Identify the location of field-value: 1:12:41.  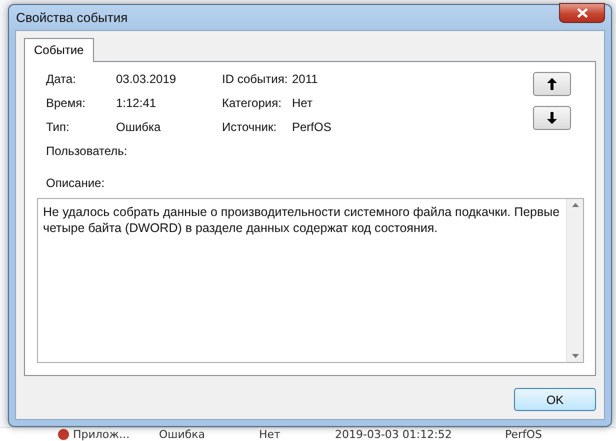
(137, 103).